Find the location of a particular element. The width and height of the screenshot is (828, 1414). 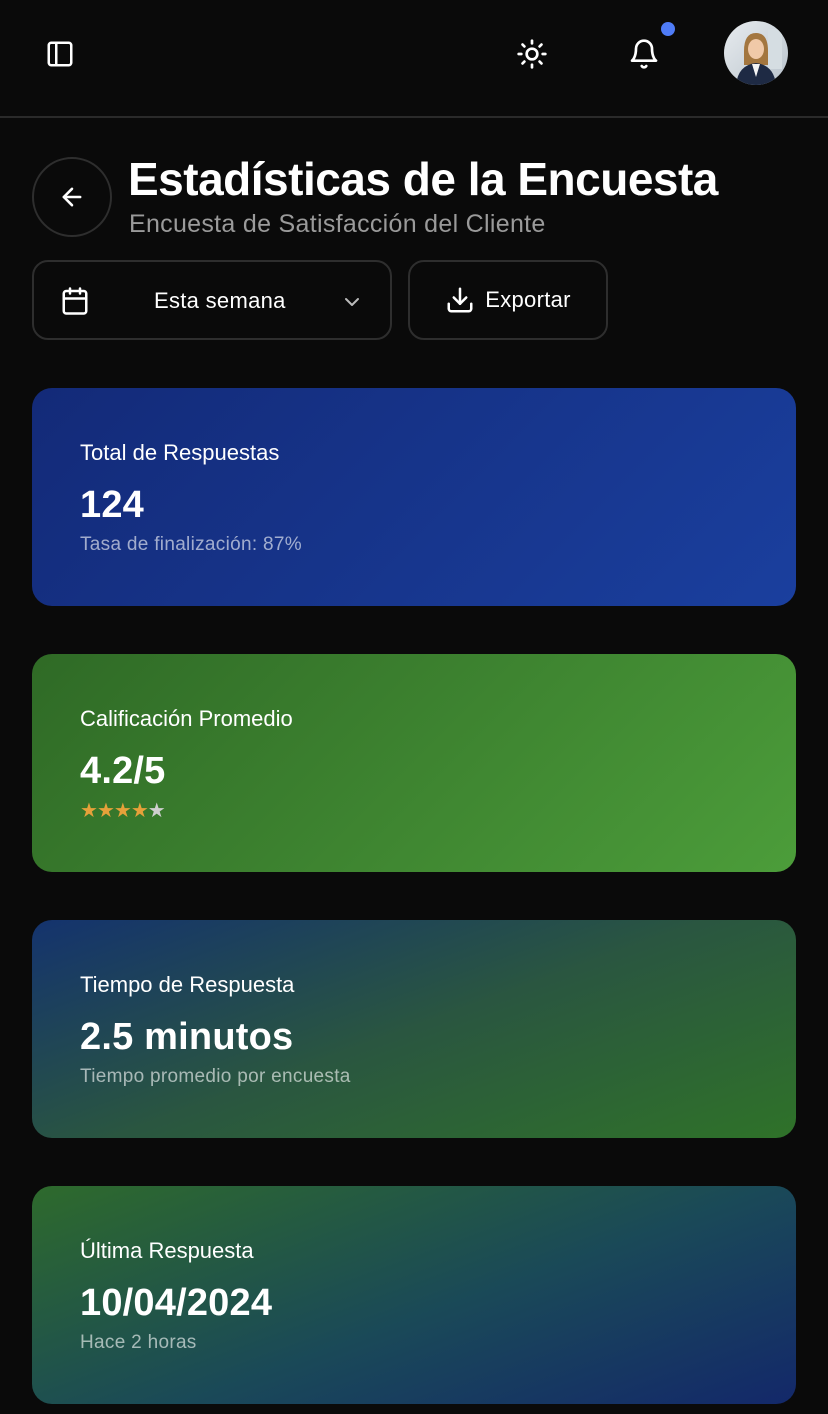

theme-toggle-button is located at coordinates (532, 54).